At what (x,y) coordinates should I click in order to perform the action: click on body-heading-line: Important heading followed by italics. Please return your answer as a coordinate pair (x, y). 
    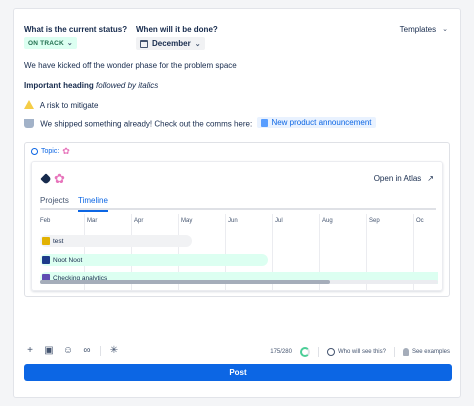
    Looking at the image, I should click on (91, 85).